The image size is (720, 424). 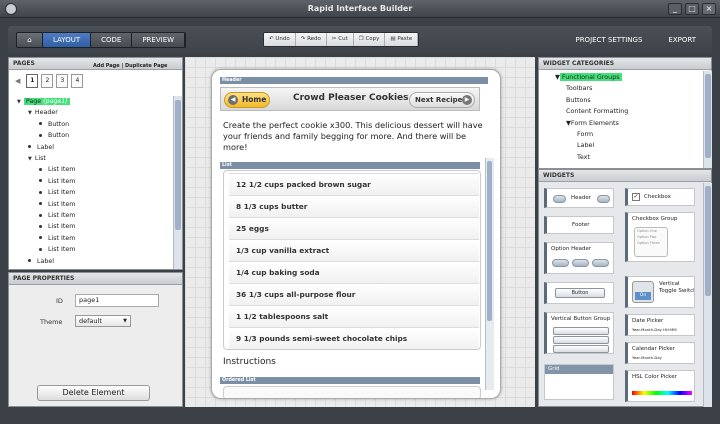 I want to click on status-bar, so click(x=360, y=417).